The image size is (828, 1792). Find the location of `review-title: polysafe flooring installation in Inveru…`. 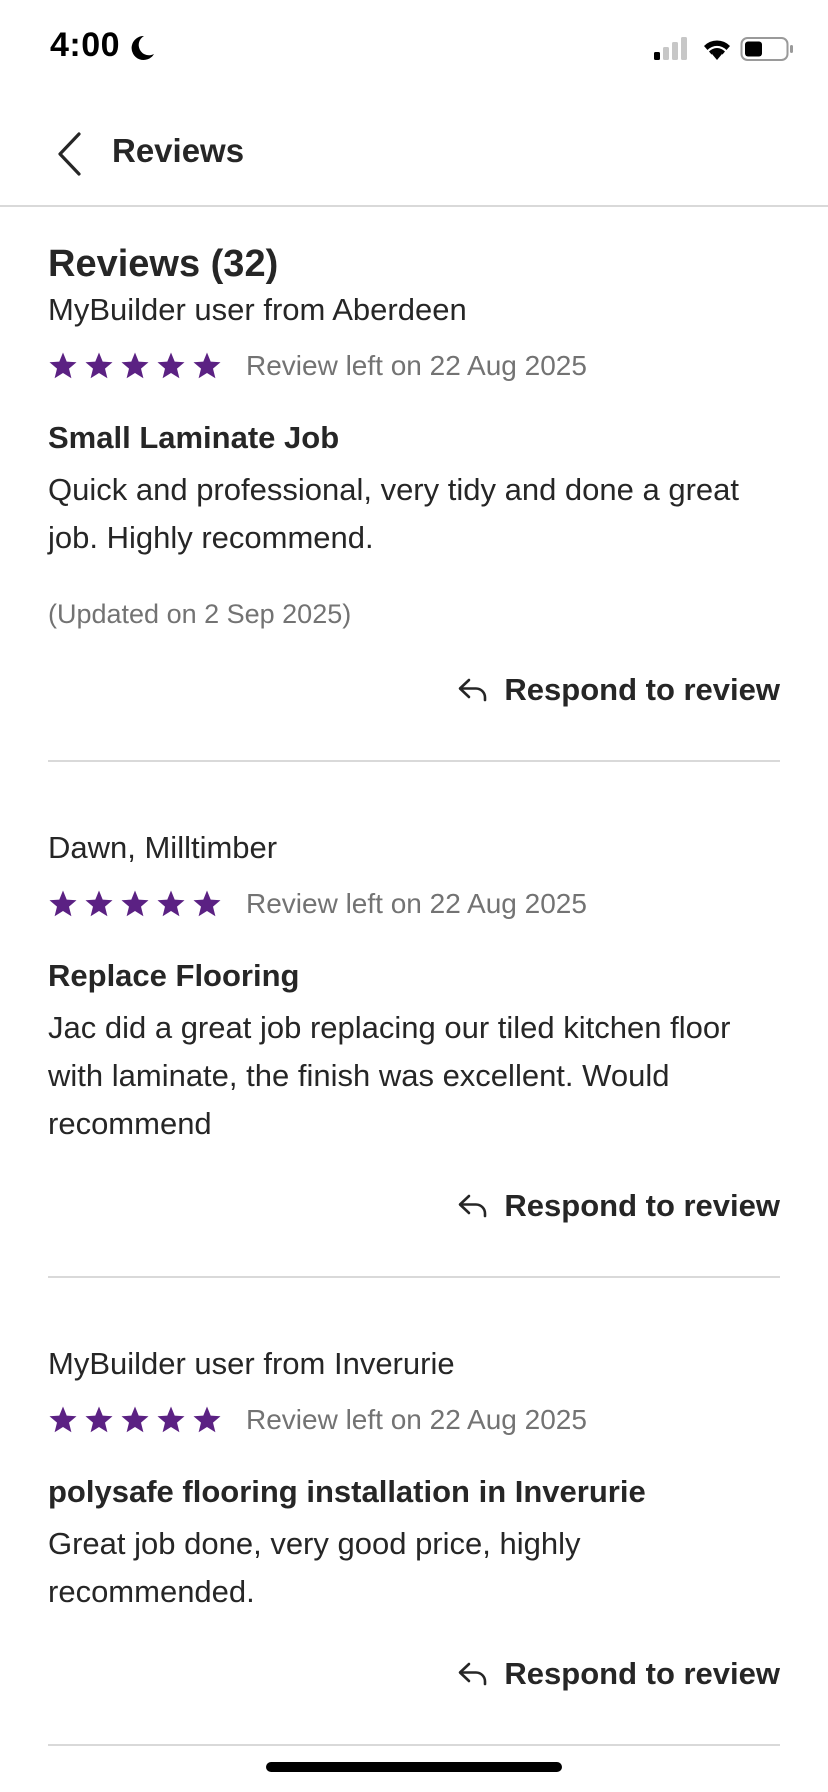

review-title: polysafe flooring installation in Inveru… is located at coordinates (347, 1491).